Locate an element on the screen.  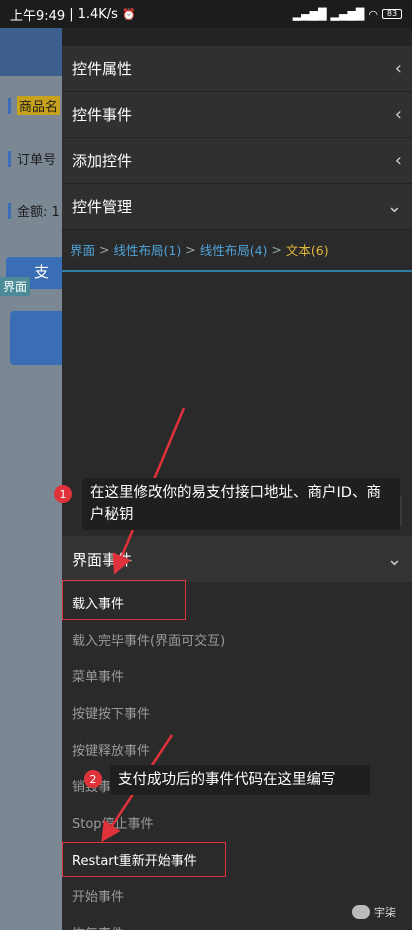
event-item-key-up: 按键释放事件 is located at coordinates (237, 749).